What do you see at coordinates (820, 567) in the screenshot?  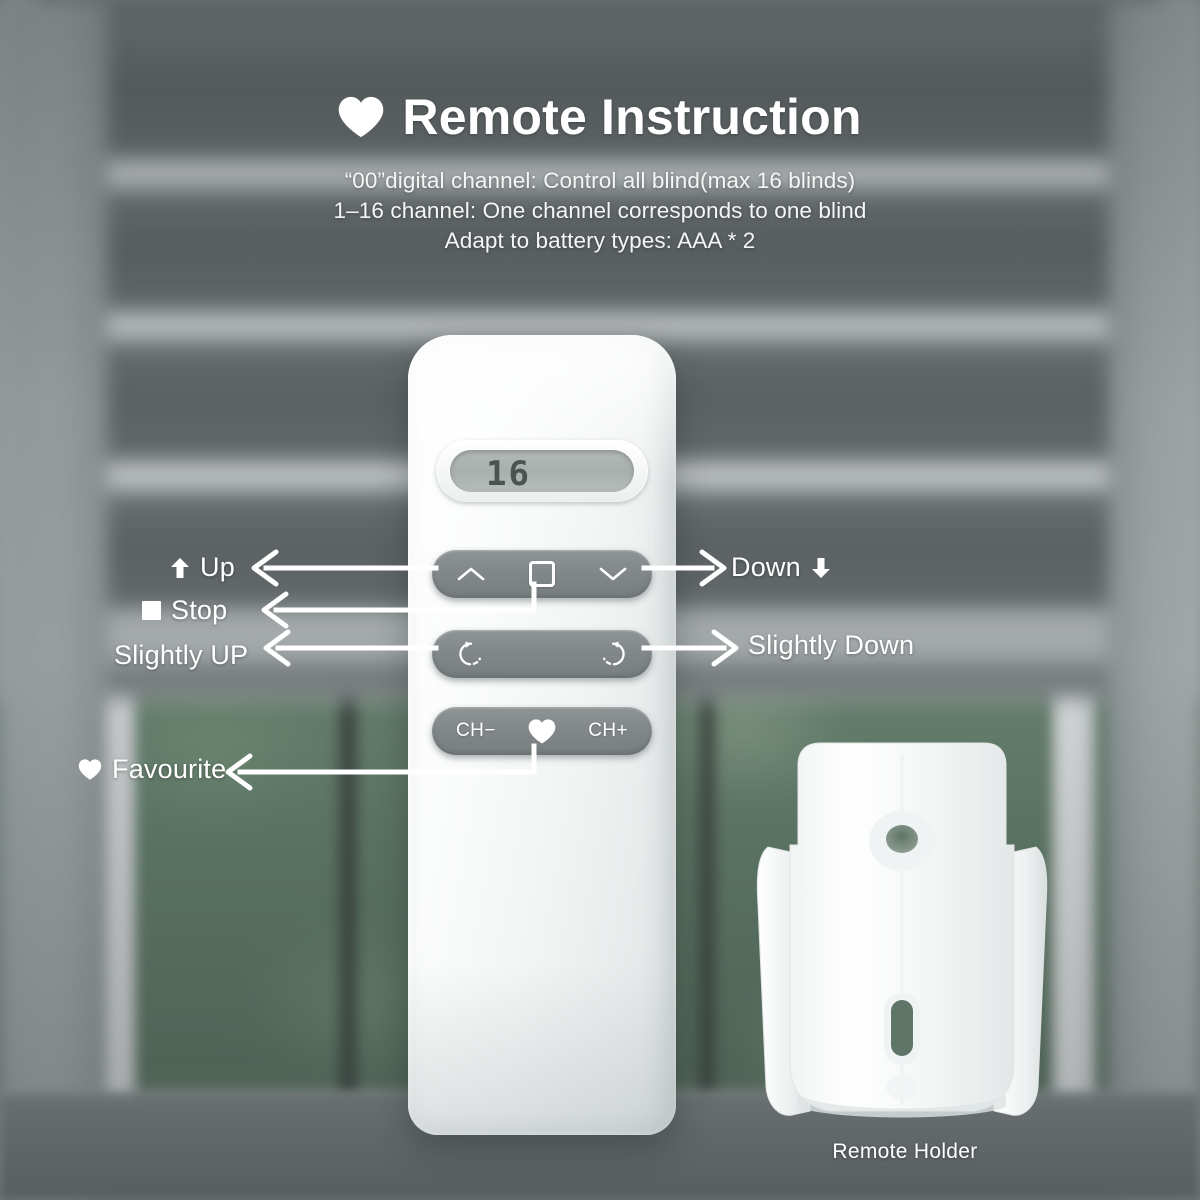 I see `arrow-down-icon` at bounding box center [820, 567].